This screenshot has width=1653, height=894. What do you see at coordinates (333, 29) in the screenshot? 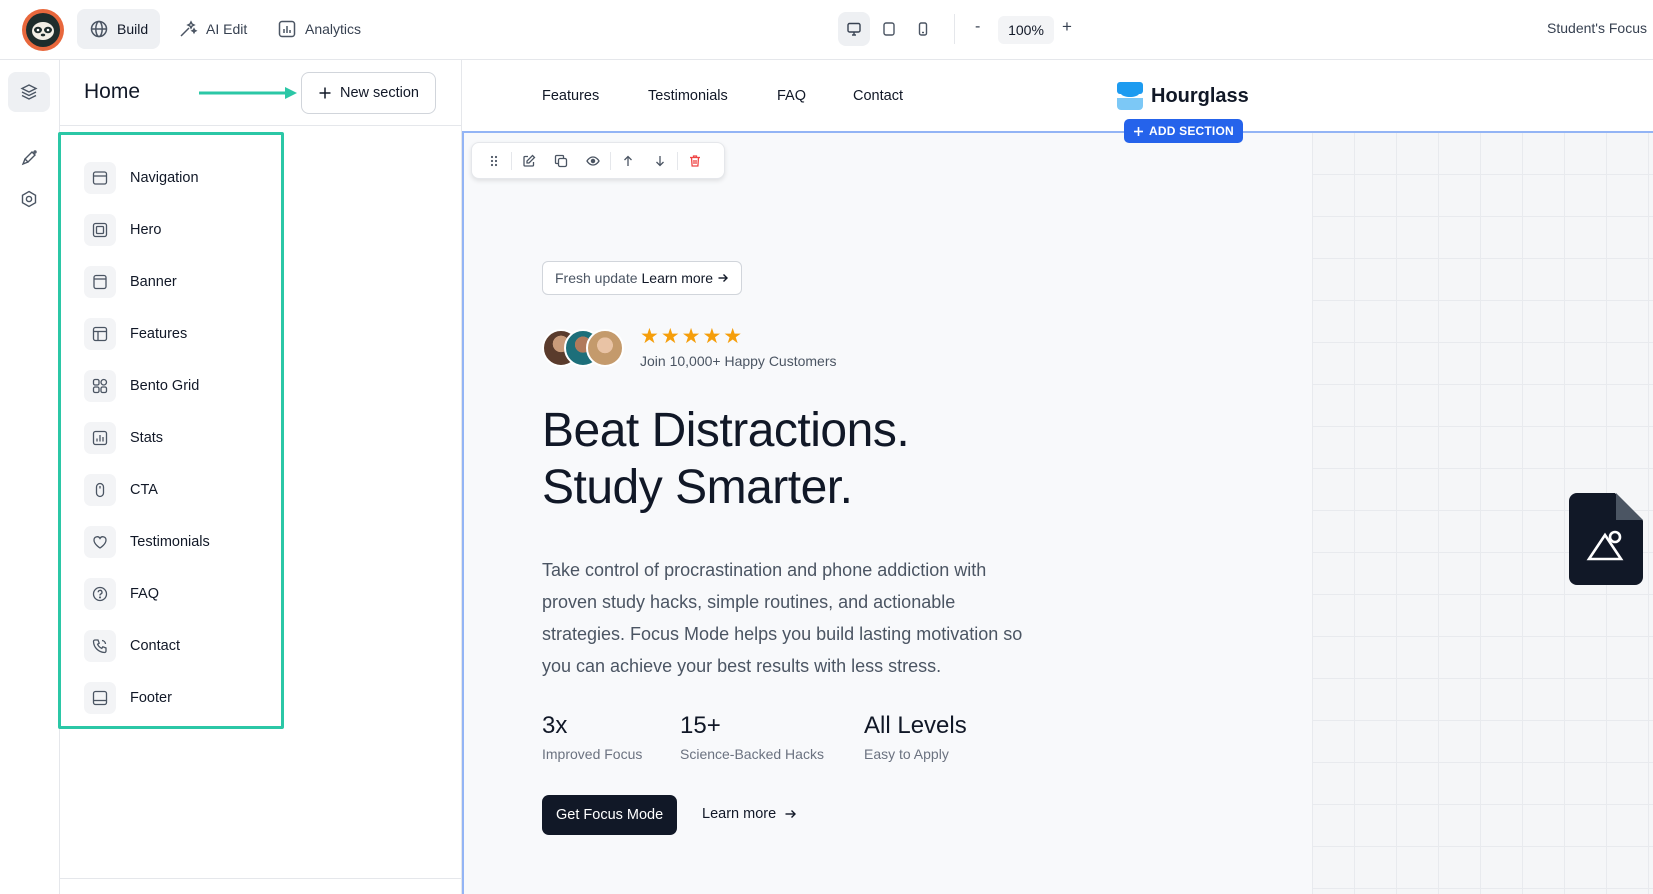
I see `analytics-label: Analytics` at bounding box center [333, 29].